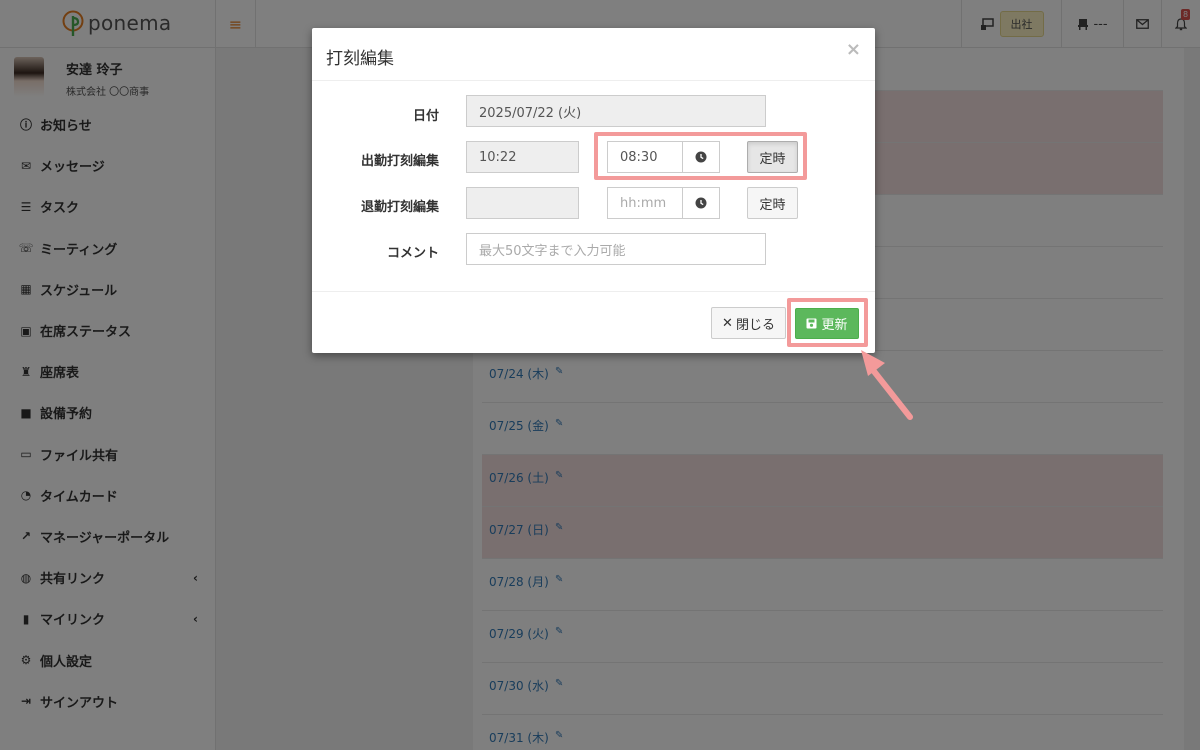 This screenshot has height=750, width=1200. Describe the element at coordinates (412, 253) in the screenshot. I see `comment-label: コメント` at that location.